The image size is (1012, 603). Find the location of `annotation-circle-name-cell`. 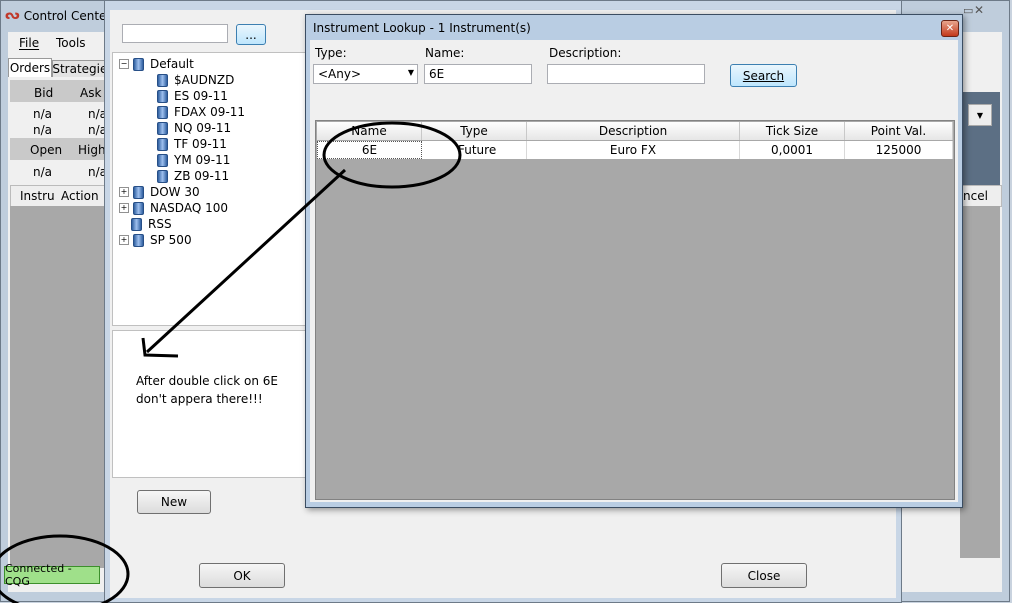

annotation-circle-name-cell is located at coordinates (392, 155).